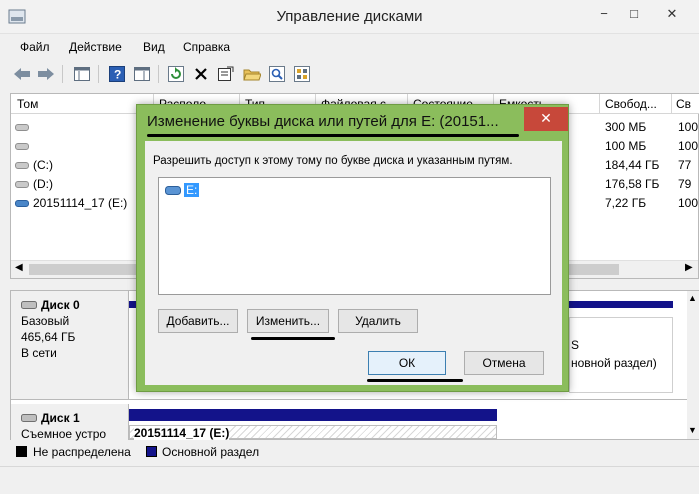 This screenshot has width=699, height=494. Describe the element at coordinates (46, 74) in the screenshot. I see `forward-arrow-icon` at that location.